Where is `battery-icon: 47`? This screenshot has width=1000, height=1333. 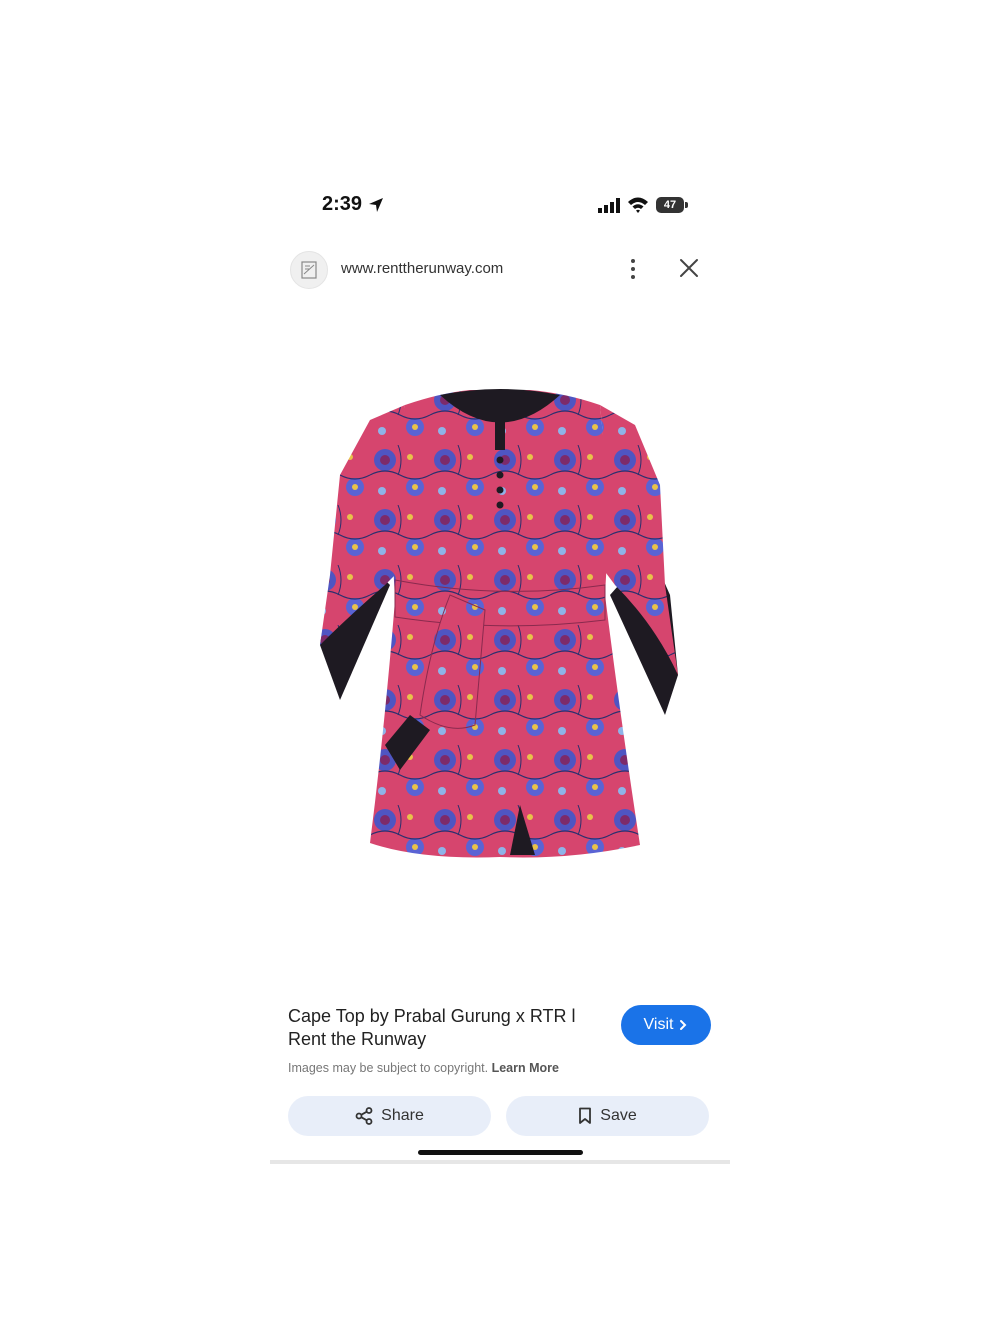 battery-icon: 47 is located at coordinates (670, 205).